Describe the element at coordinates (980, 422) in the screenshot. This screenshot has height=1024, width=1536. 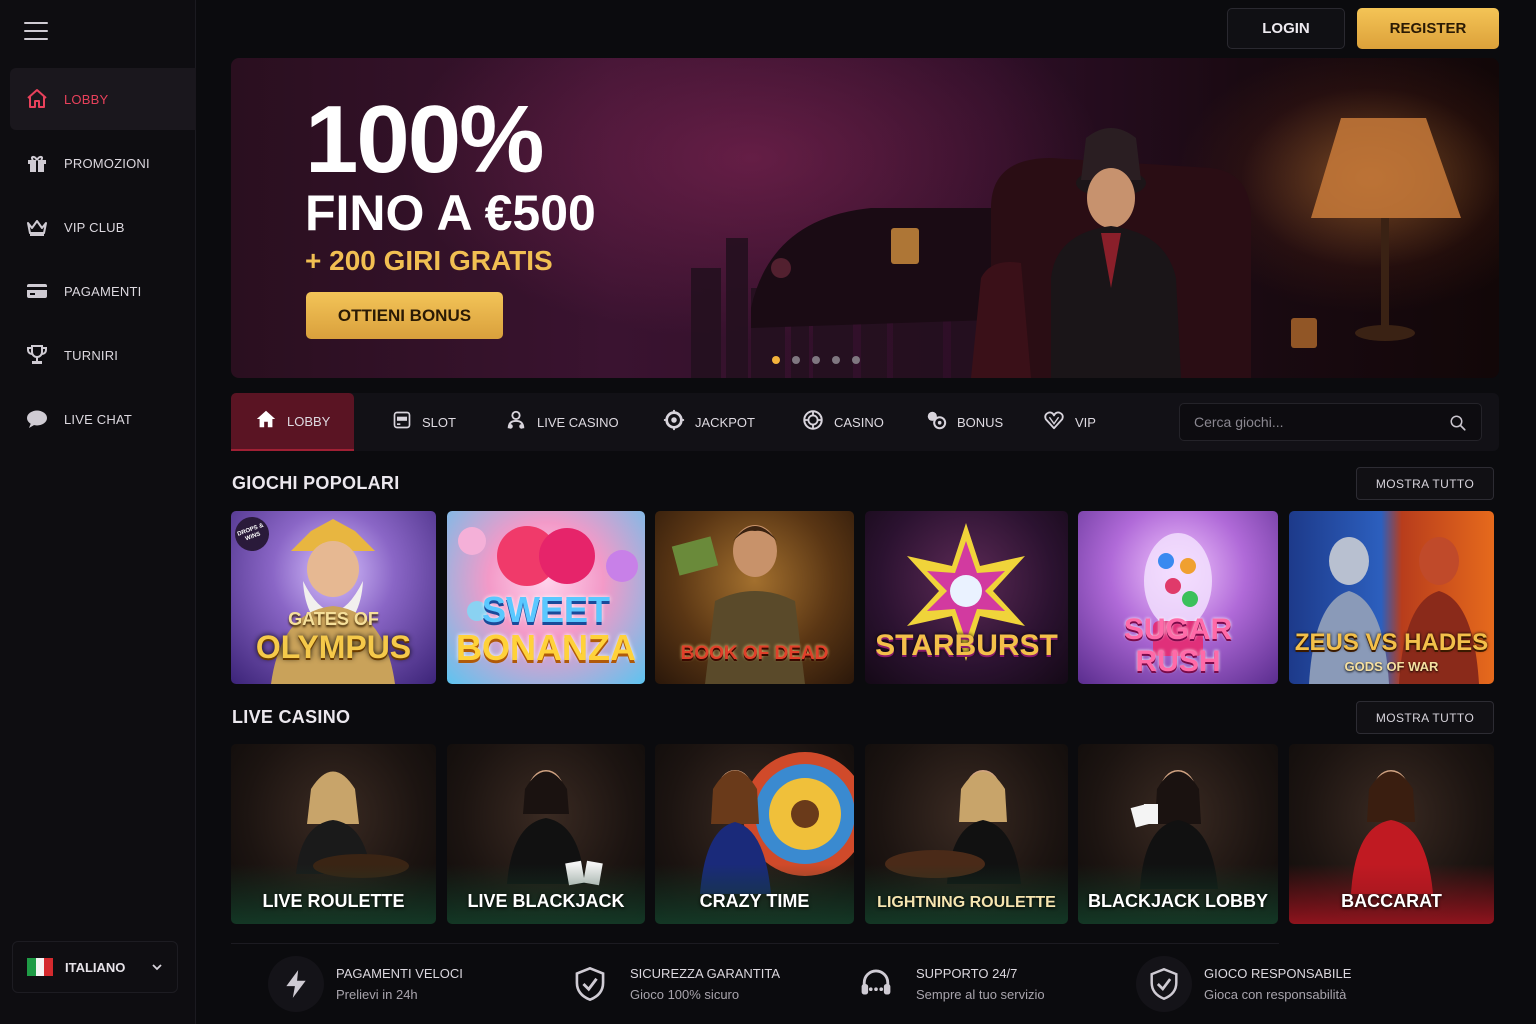
I see `tab-label: BONUS` at that location.